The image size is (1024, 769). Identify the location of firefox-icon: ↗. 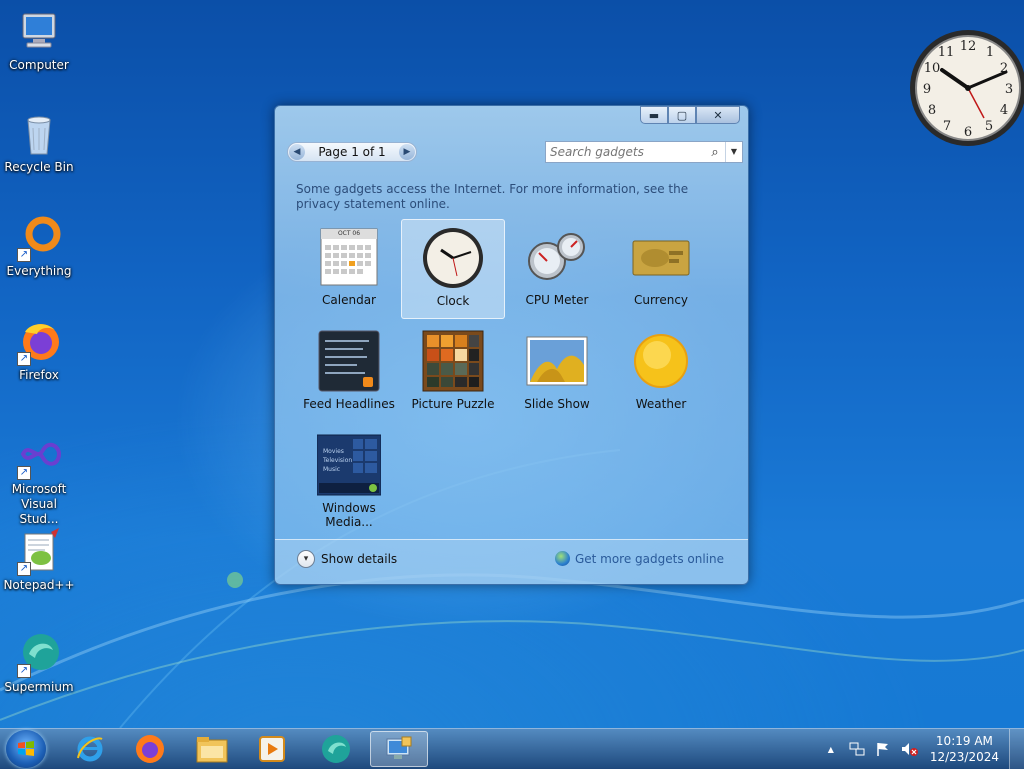
(39, 342).